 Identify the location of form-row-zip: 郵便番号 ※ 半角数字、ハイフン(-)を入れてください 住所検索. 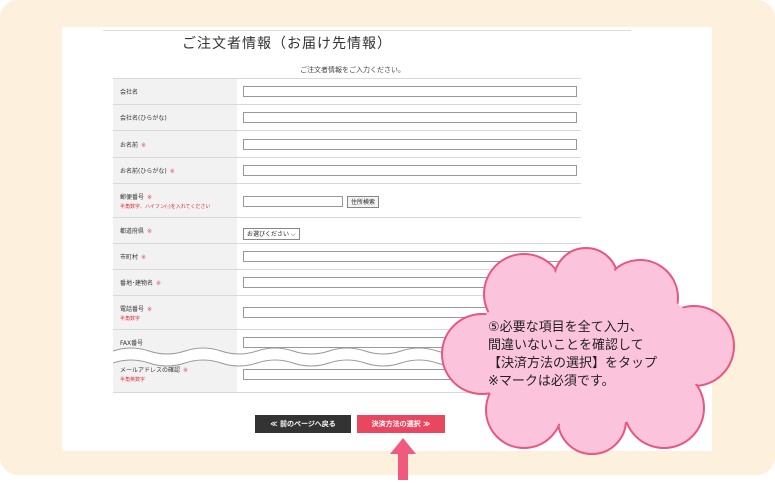
(347, 200).